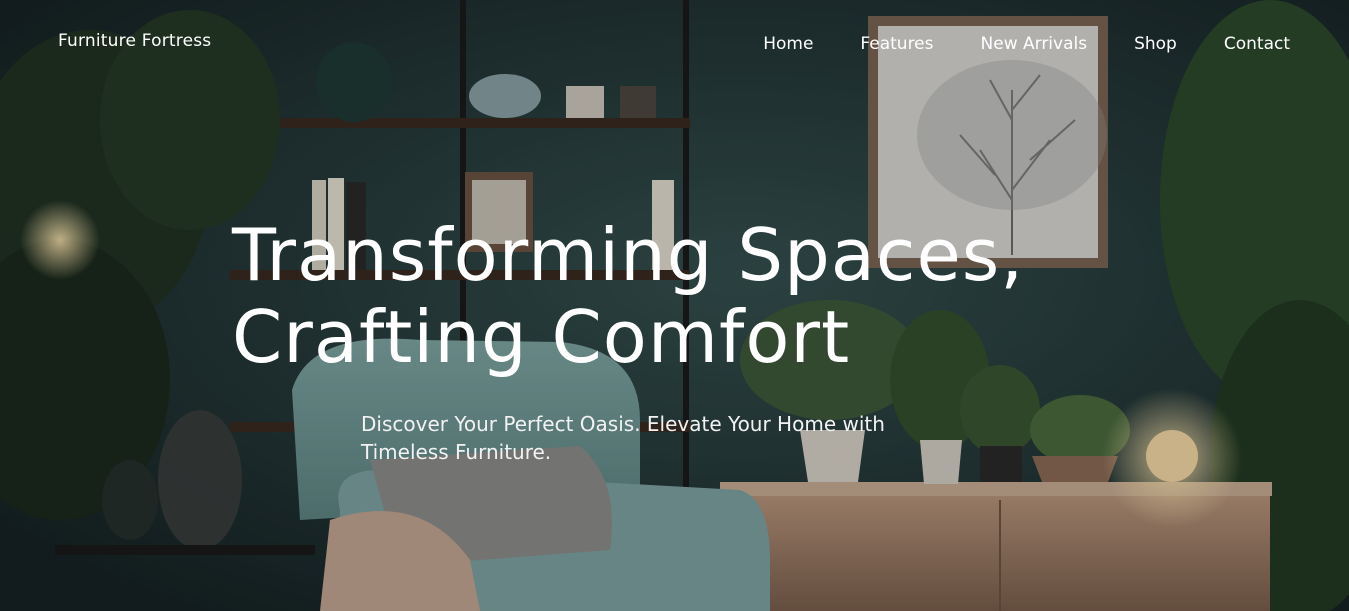 The width and height of the screenshot is (1349, 611). Describe the element at coordinates (788, 44) in the screenshot. I see `nav-link-home: Home` at that location.